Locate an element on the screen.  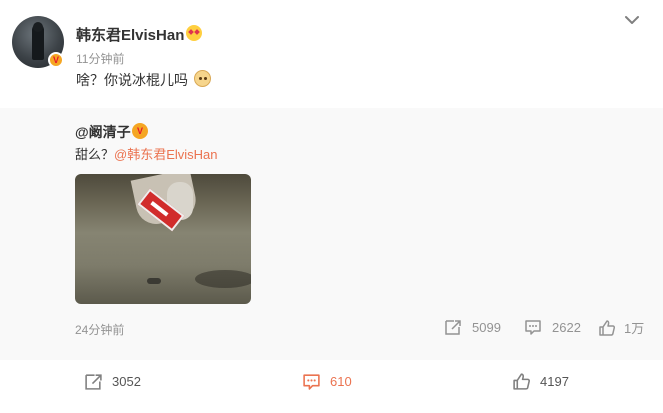
repost-text: 甜么？@韩东君ElvisHan is located at coordinates (146, 153).